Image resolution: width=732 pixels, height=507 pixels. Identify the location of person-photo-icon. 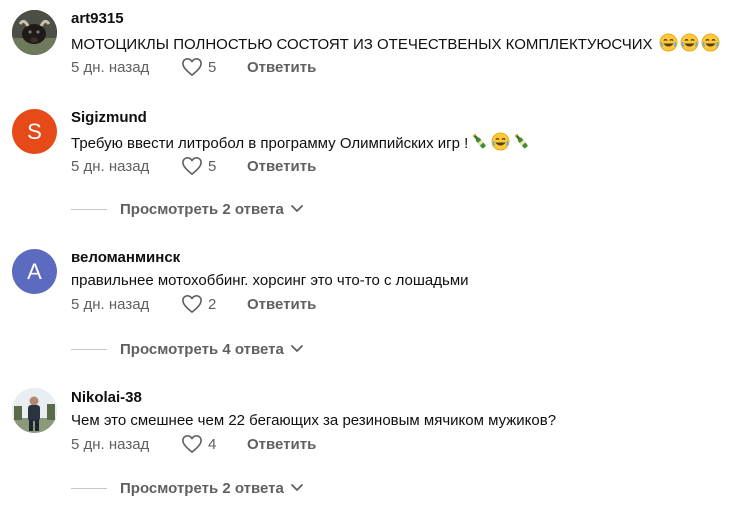
(34, 410).